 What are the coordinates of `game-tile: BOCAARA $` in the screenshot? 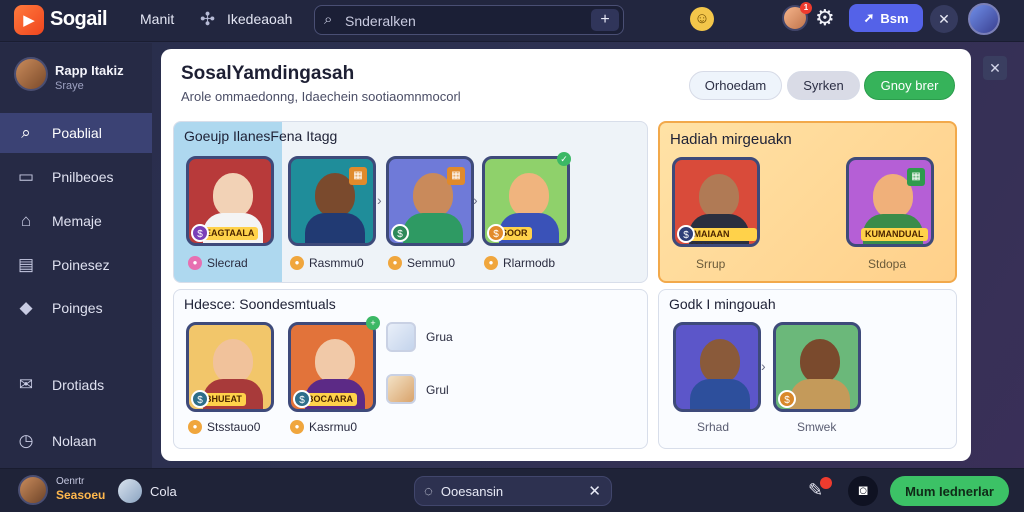 It's located at (332, 367).